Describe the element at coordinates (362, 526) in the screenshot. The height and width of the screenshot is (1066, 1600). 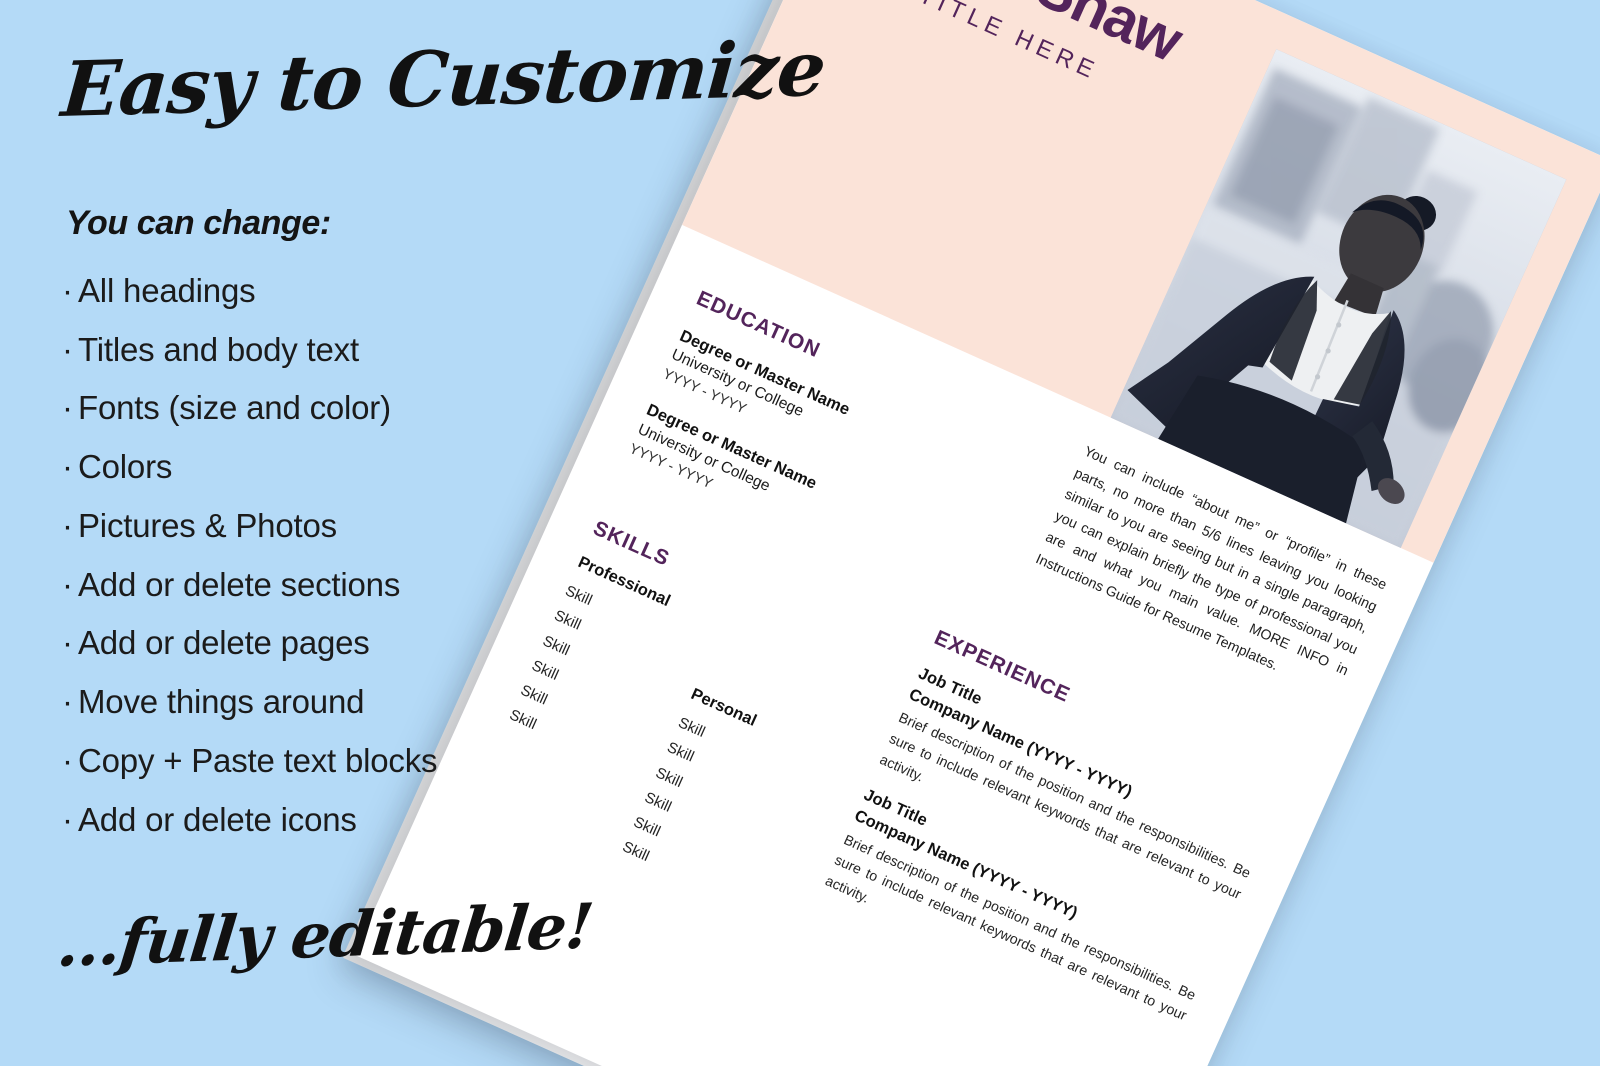
I see `list-item: · Pictures & Photos` at that location.